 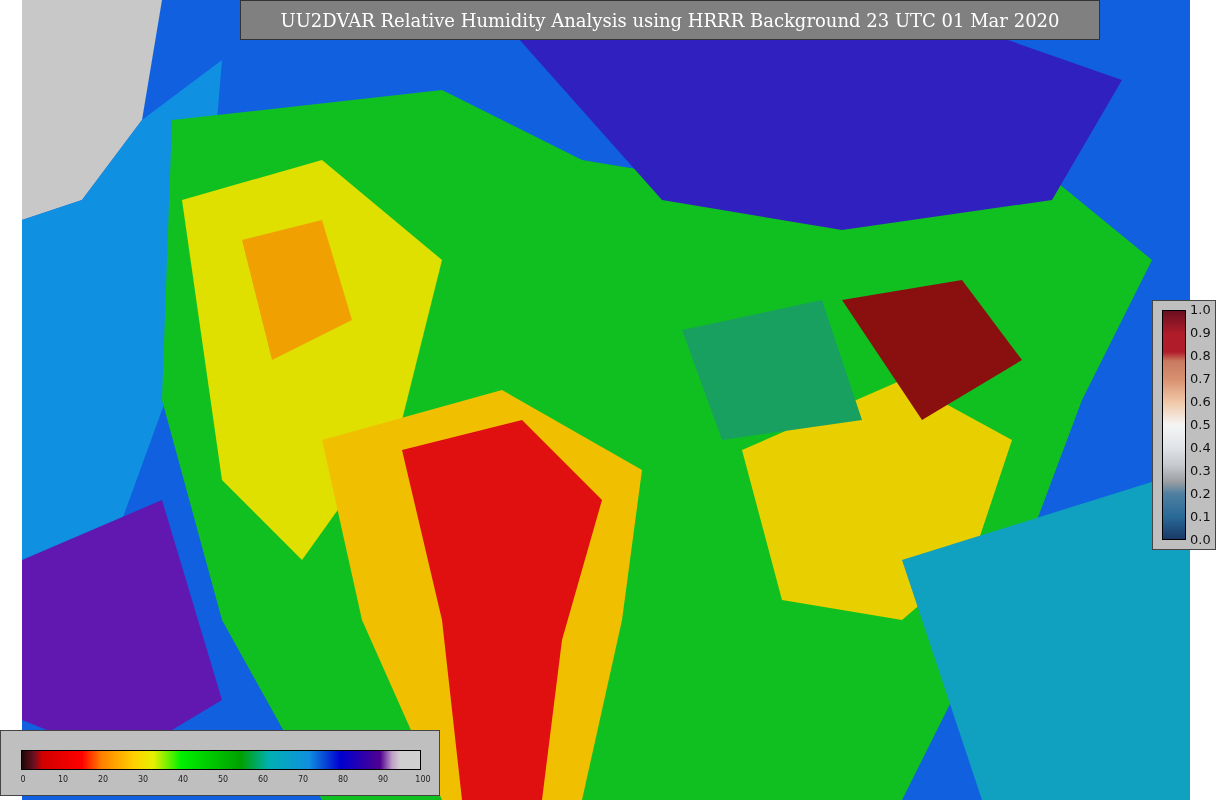 I want to click on tick-label: 0.8, so click(x=1200, y=356).